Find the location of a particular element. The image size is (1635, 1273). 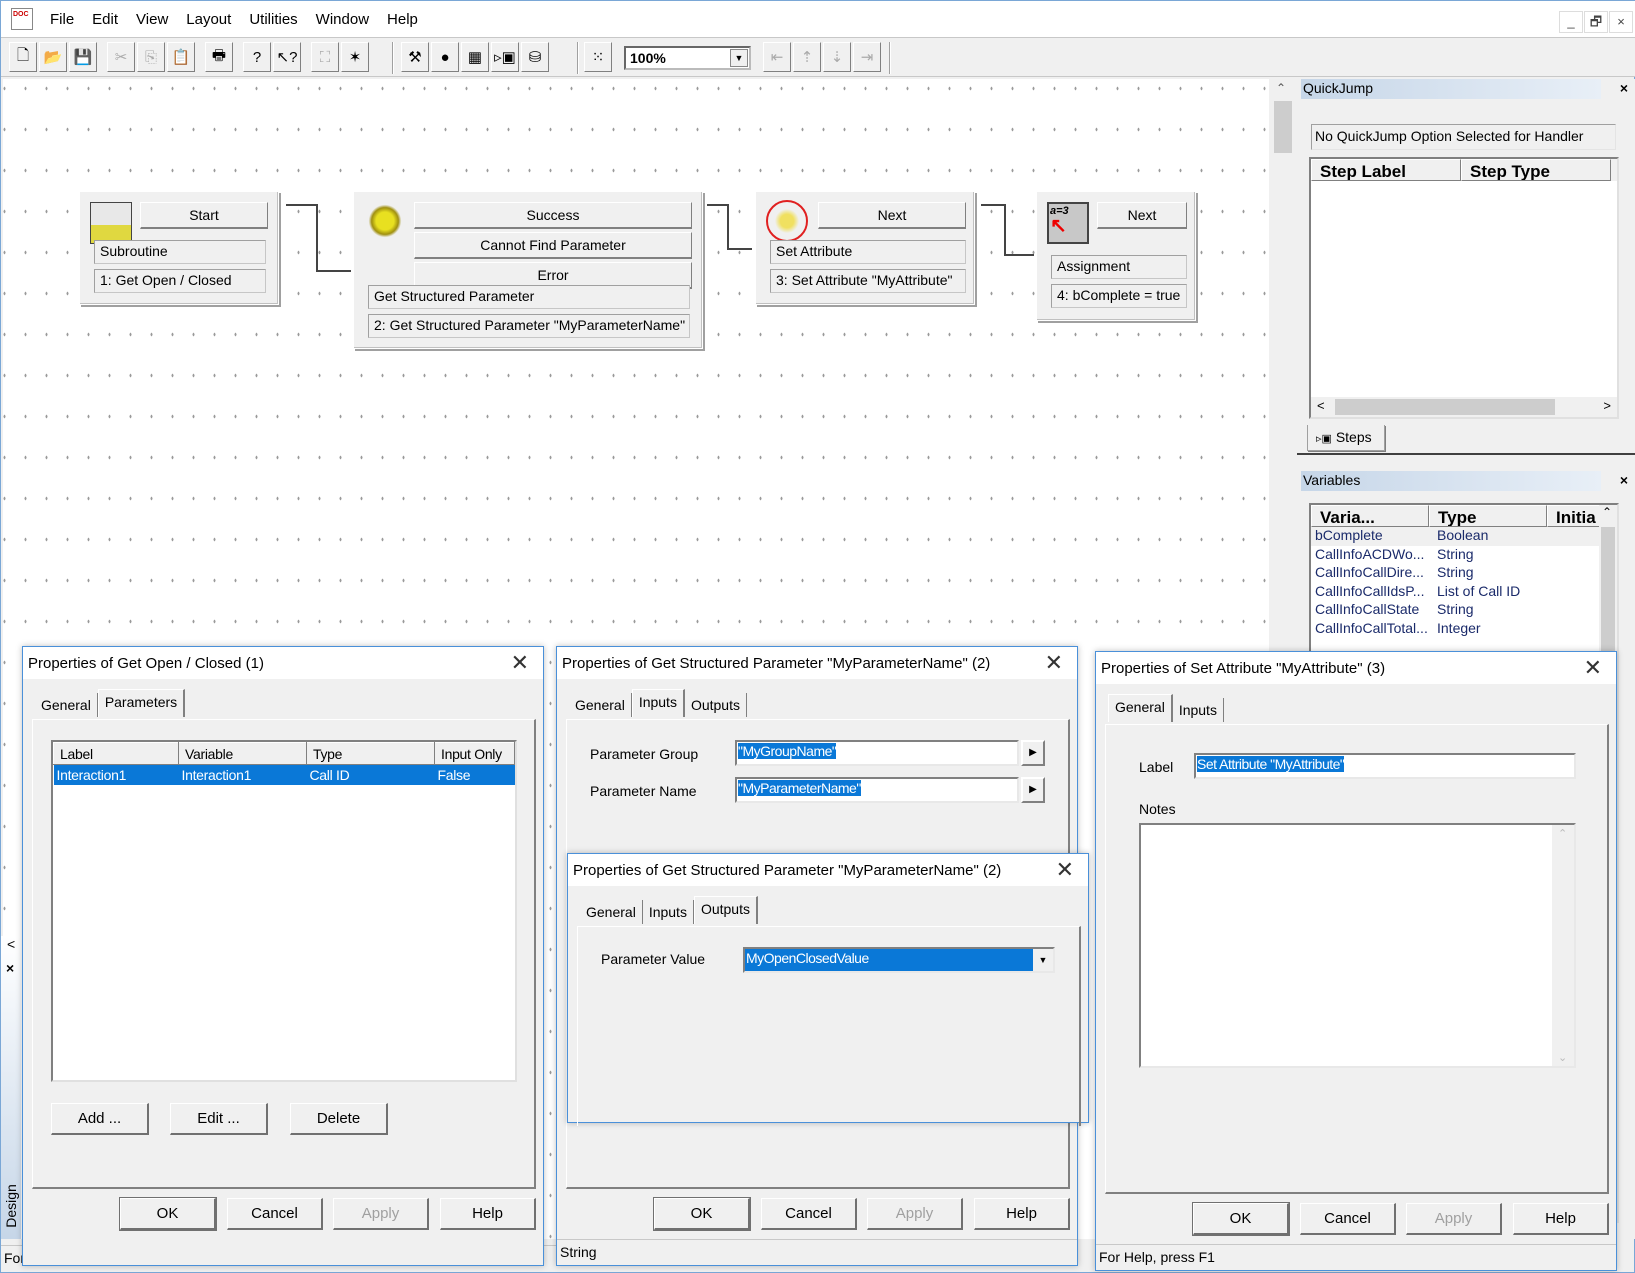

parameter-value-select: MyOpenClosedValue ▼ is located at coordinates (899, 960).